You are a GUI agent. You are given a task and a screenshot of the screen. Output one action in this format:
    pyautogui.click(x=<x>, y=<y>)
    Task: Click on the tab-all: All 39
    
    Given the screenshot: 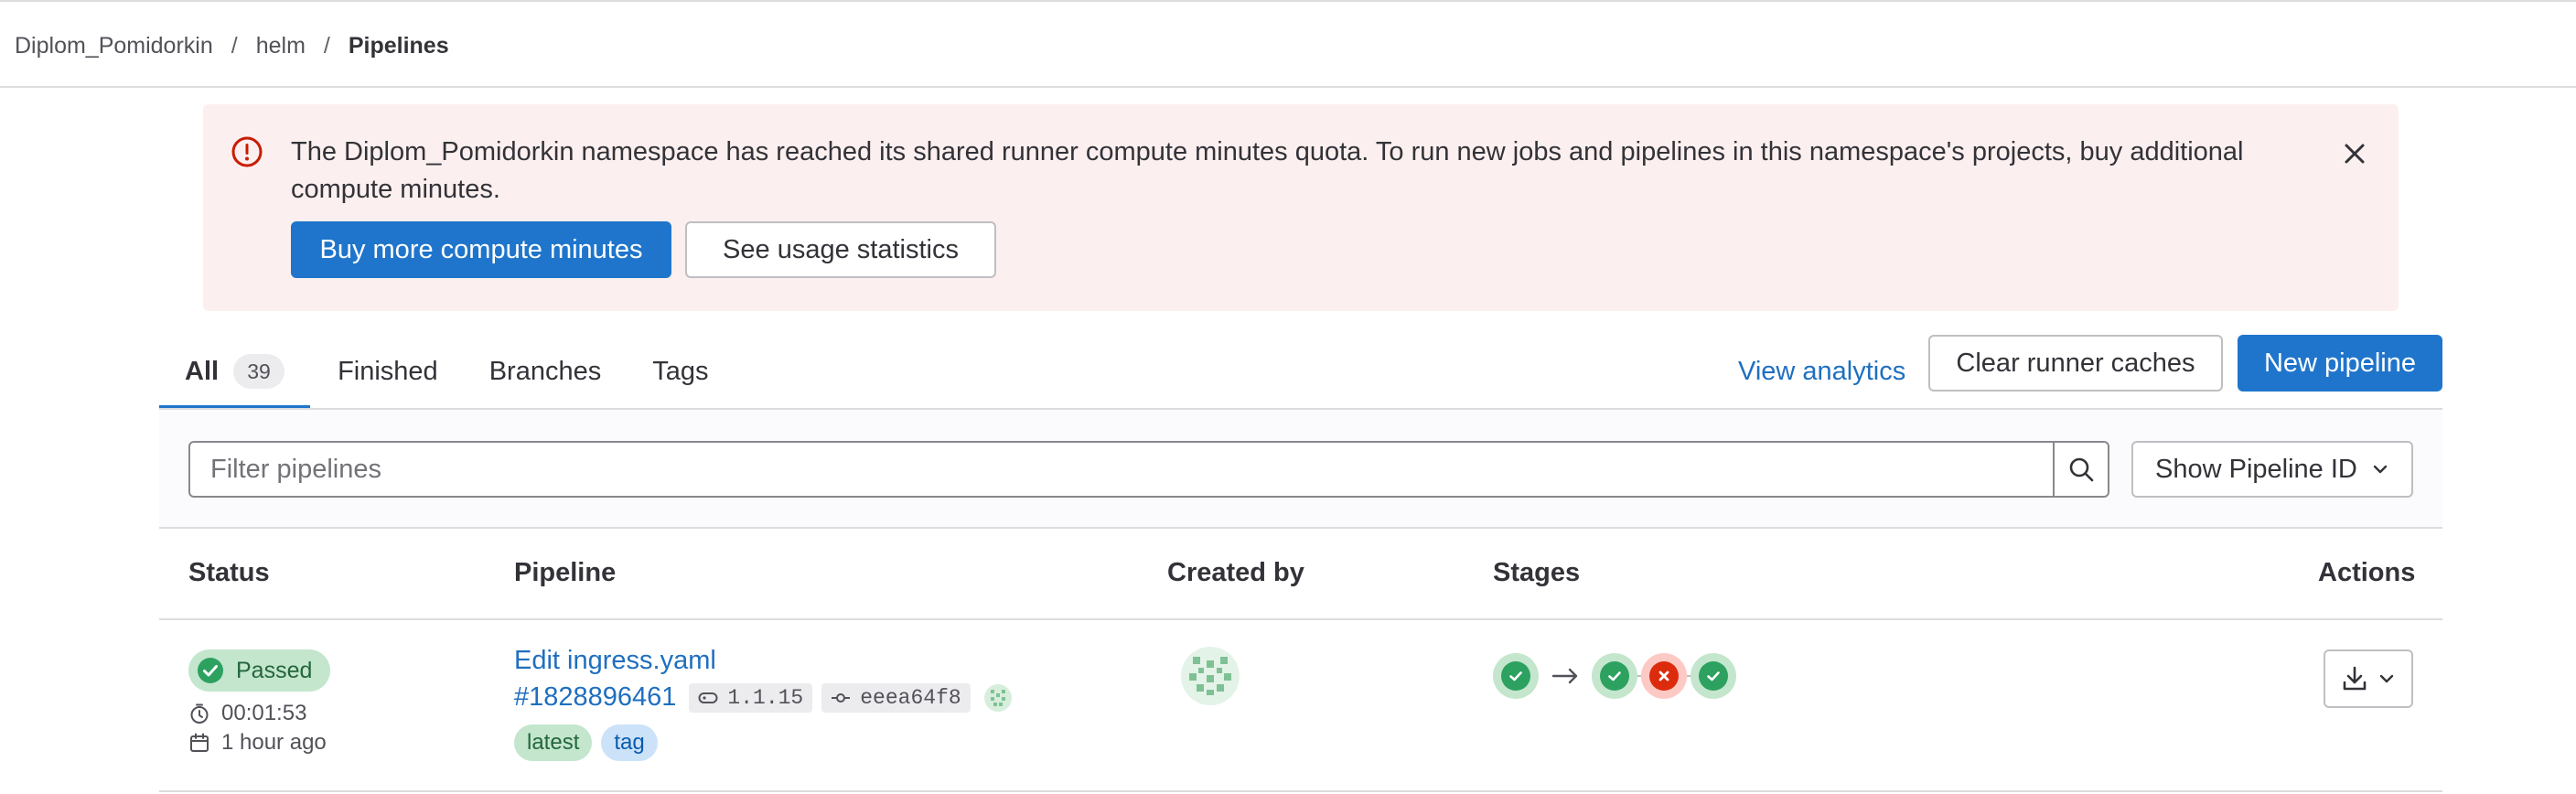 What is the action you would take?
    pyautogui.click(x=235, y=371)
    